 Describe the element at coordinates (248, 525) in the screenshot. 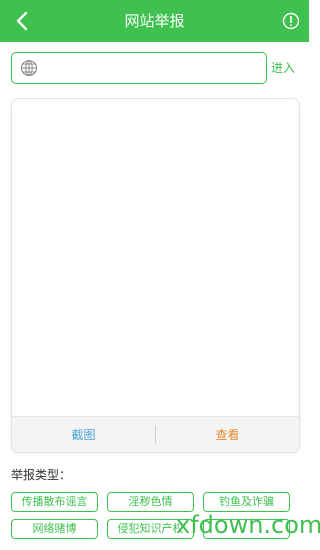

I see `watermark: xfdown.com` at that location.